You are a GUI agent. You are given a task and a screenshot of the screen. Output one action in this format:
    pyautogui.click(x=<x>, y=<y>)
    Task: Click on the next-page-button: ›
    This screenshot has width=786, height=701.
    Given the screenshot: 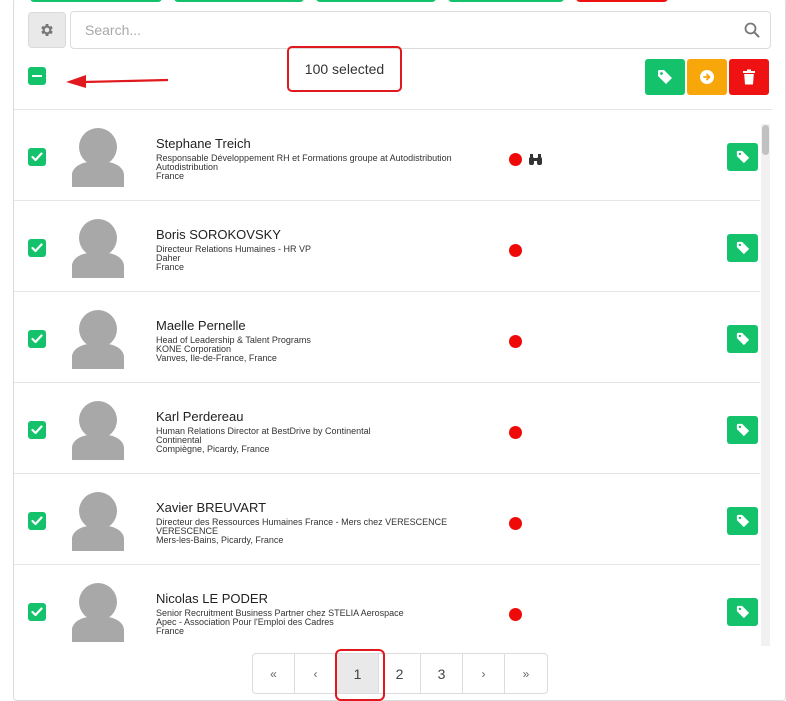 What is the action you would take?
    pyautogui.click(x=484, y=673)
    